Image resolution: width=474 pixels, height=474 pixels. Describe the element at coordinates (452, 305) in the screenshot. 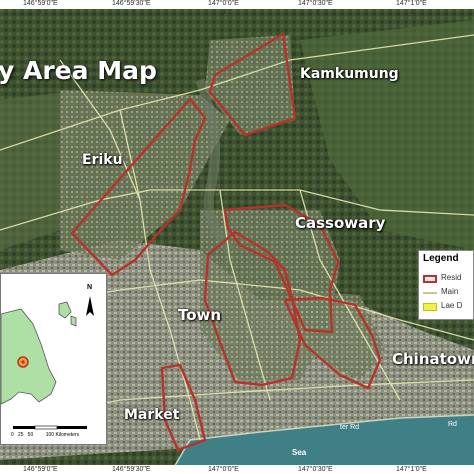

I see `legend-label: Lae D` at that location.